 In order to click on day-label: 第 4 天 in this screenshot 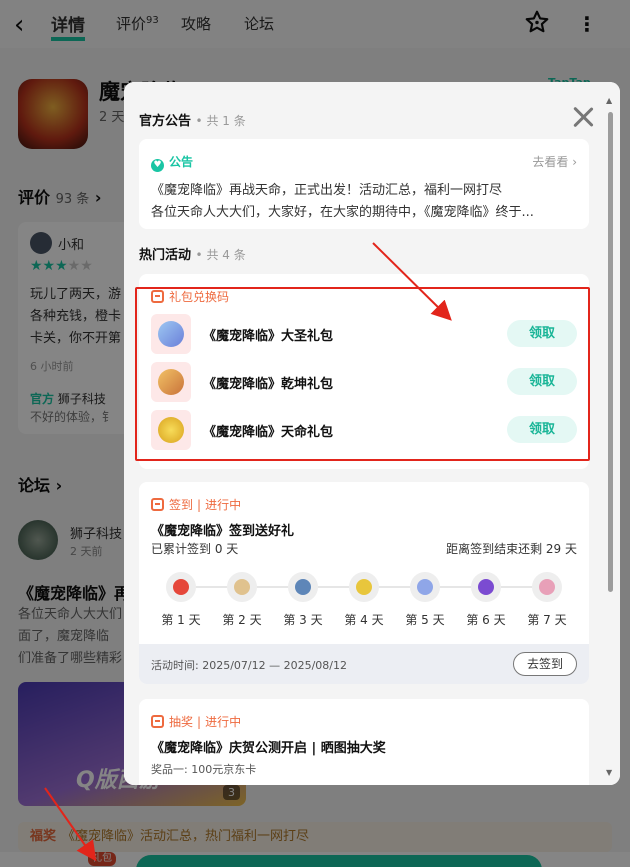, I will do `click(364, 620)`.